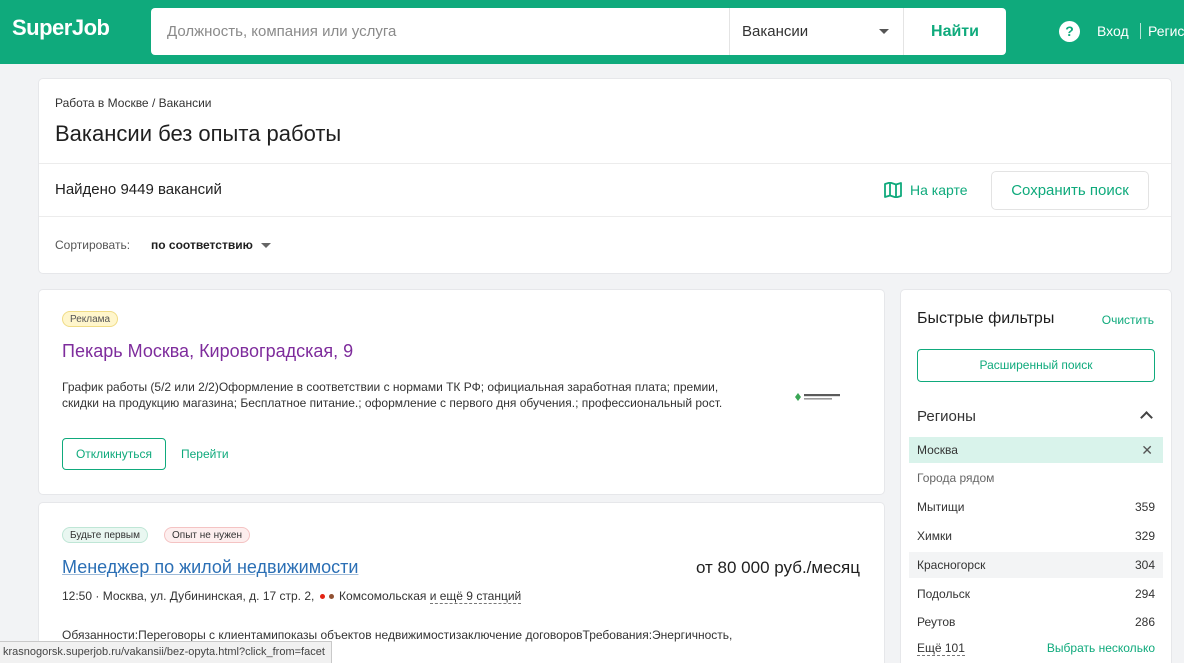 The height and width of the screenshot is (663, 1184). I want to click on header-divider, so click(1140, 31).